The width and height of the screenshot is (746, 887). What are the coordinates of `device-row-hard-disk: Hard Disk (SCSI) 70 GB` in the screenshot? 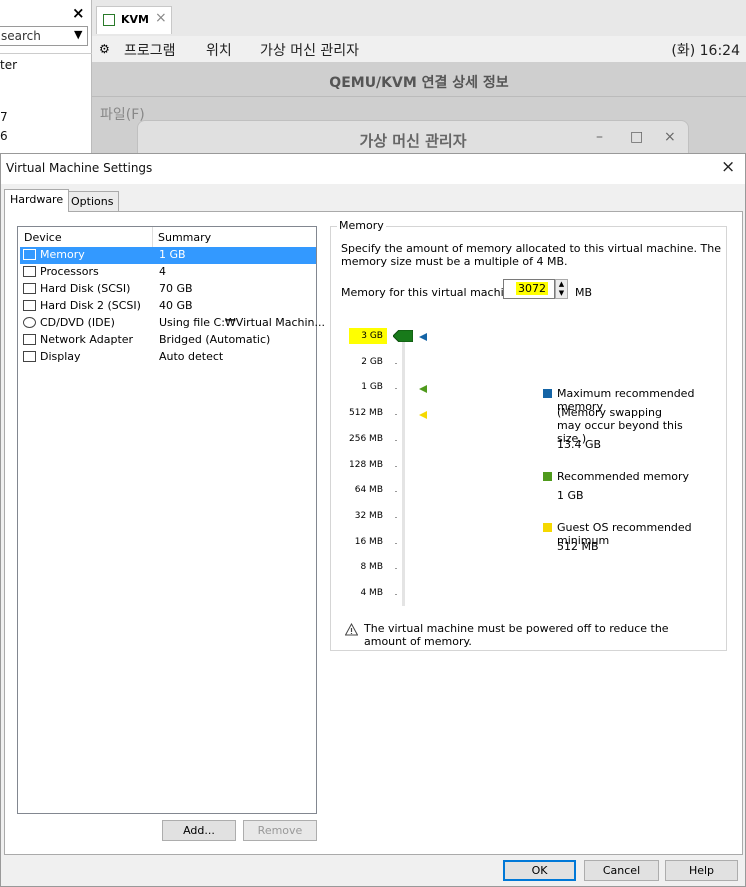 It's located at (168, 289).